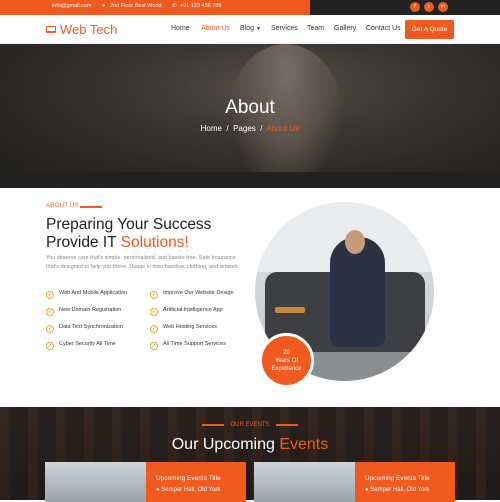 The width and height of the screenshot is (500, 502). Describe the element at coordinates (193, 310) in the screenshot. I see `feature-label: Artificial Intelligence App` at that location.